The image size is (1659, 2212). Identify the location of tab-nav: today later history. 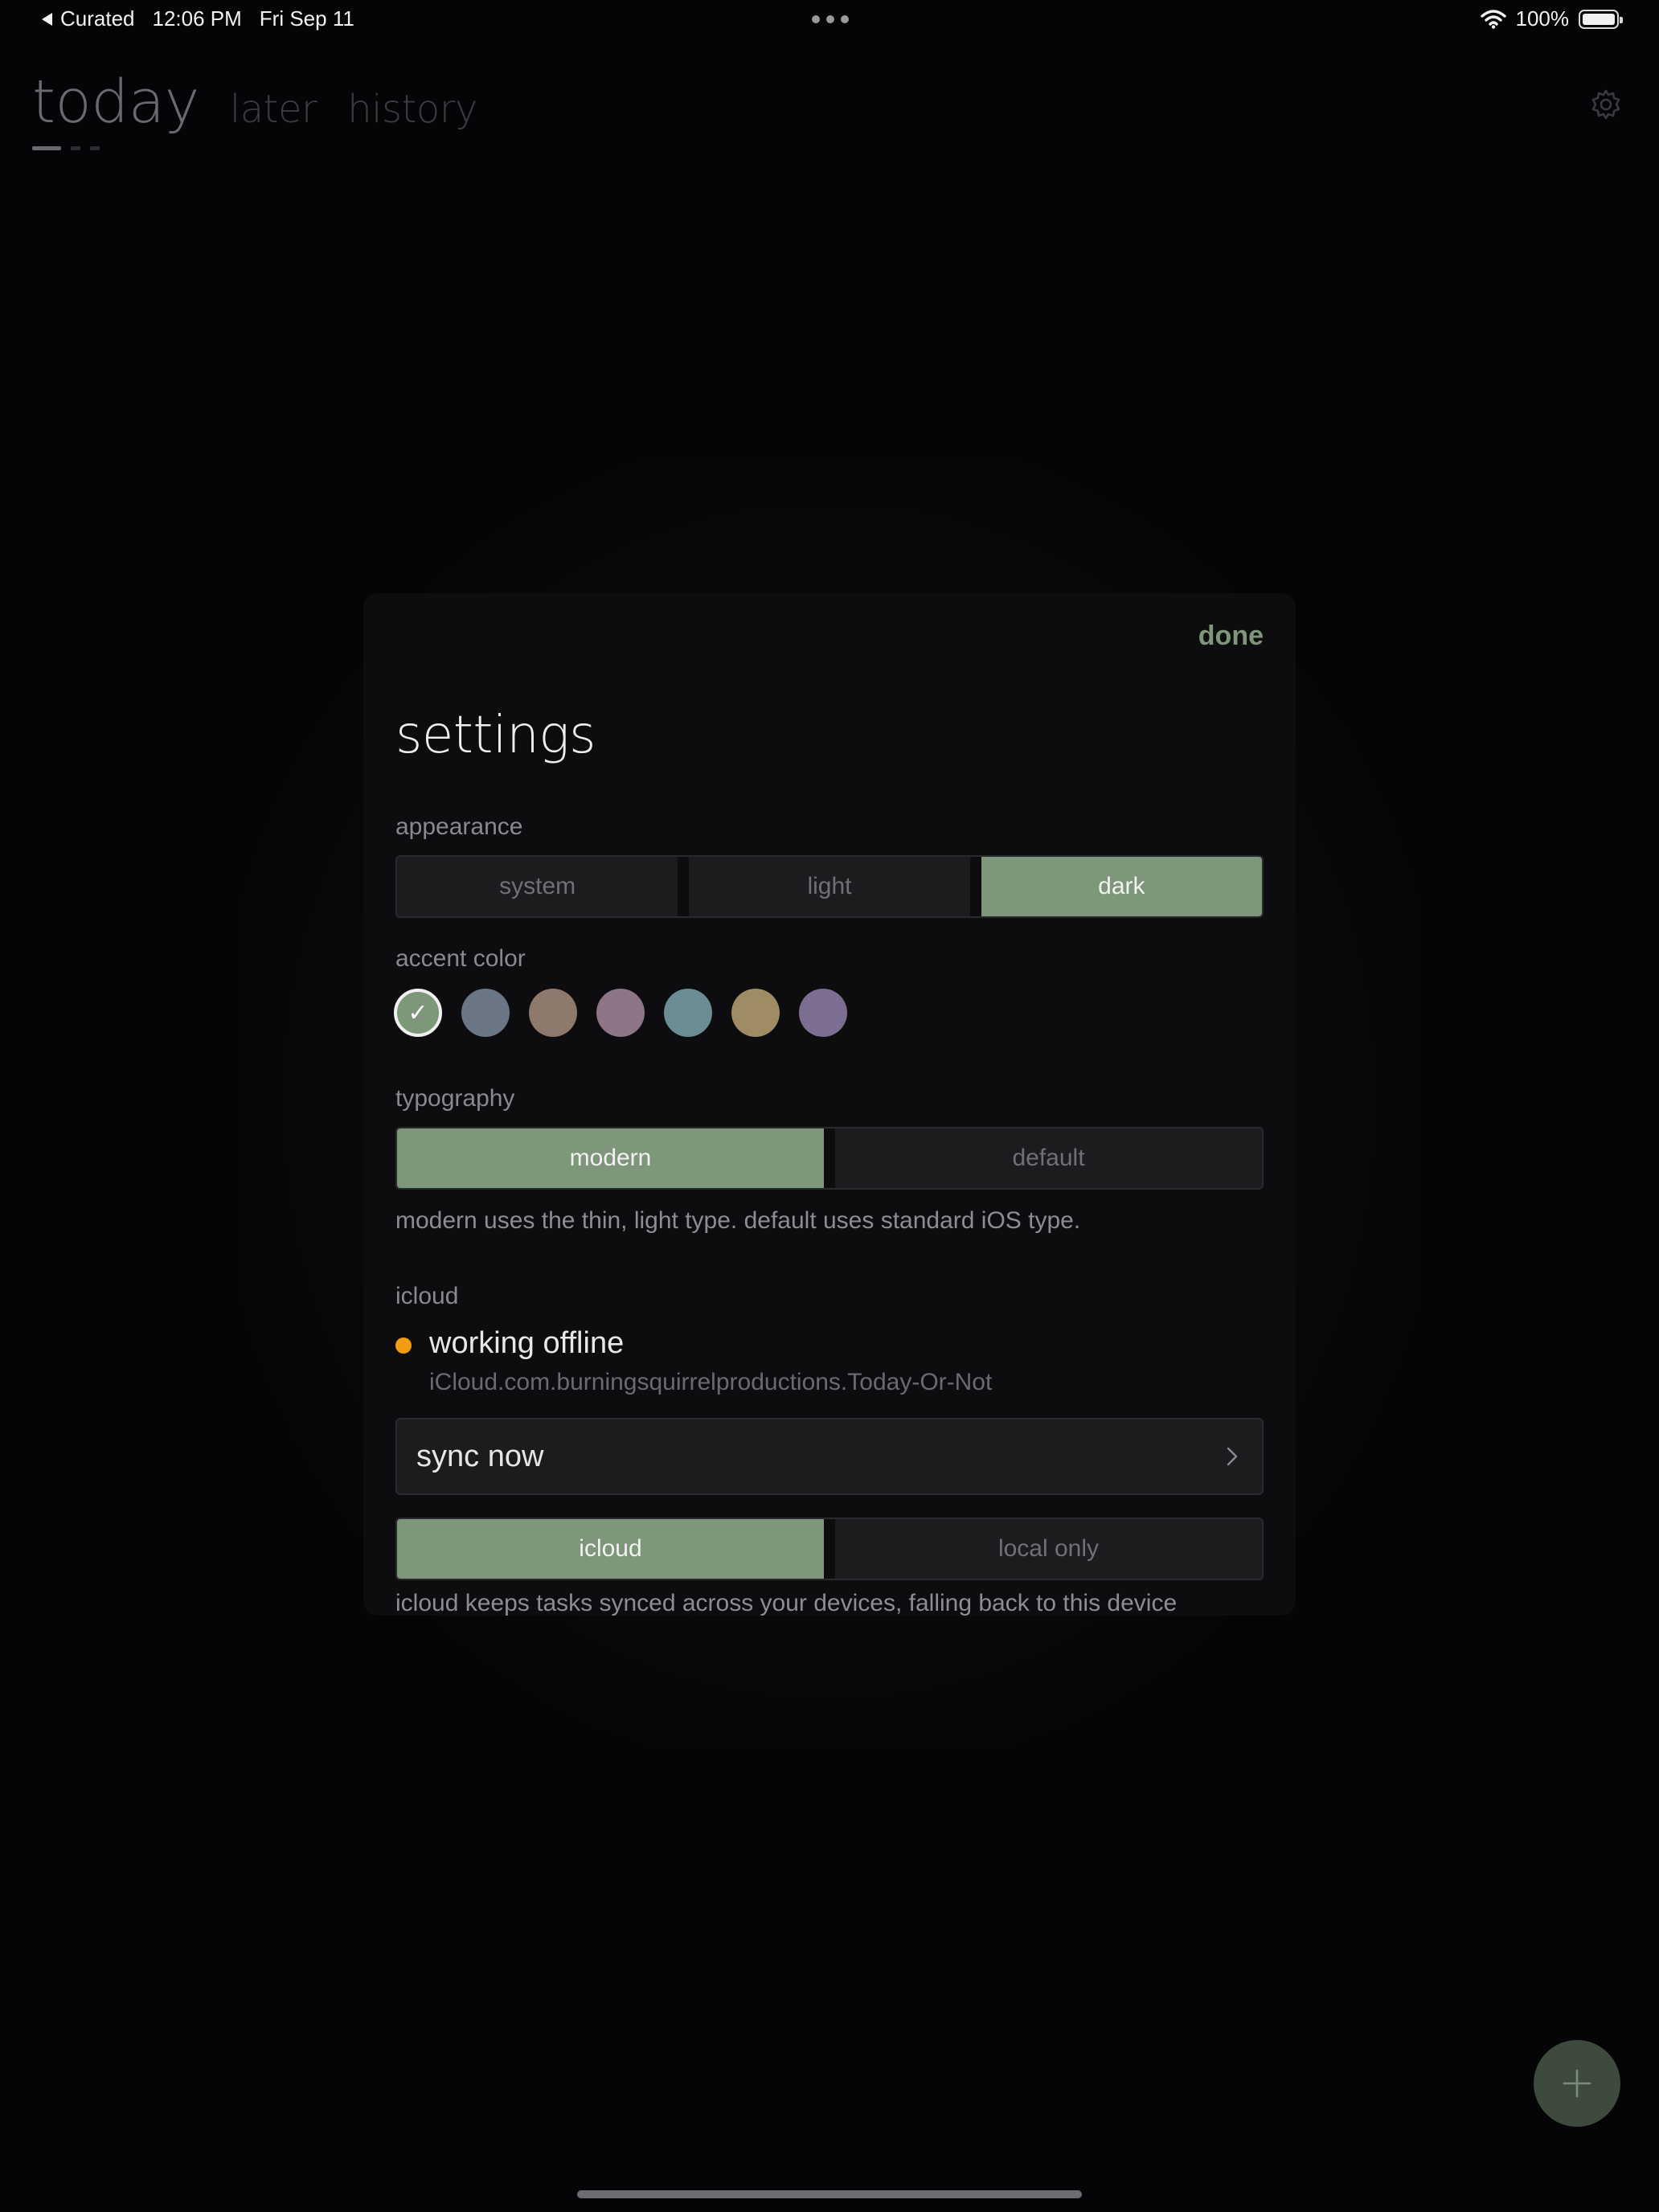
(254, 102).